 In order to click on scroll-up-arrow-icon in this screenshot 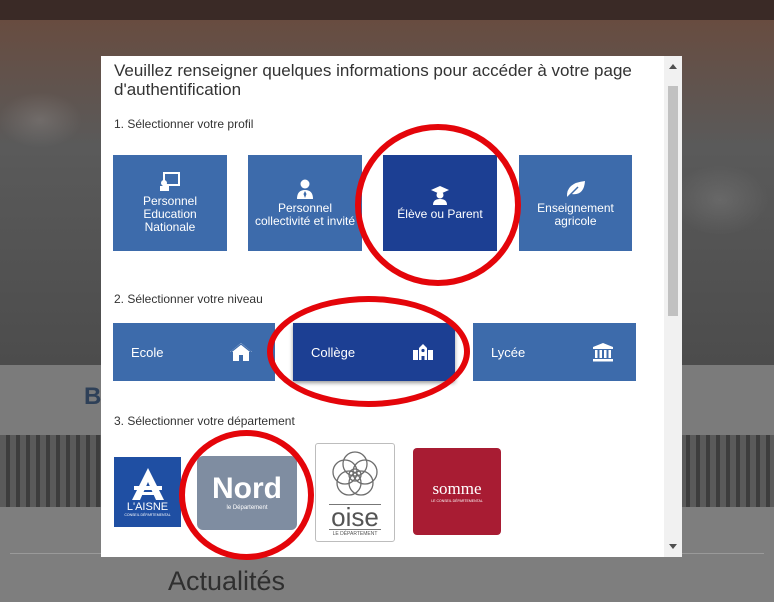, I will do `click(673, 66)`.